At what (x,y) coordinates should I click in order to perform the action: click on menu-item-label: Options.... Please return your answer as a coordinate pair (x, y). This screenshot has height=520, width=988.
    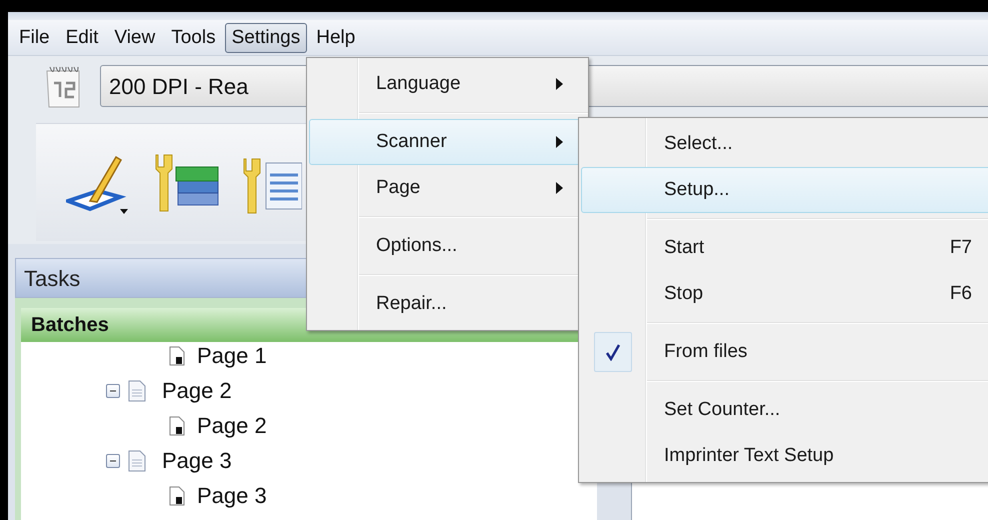
    Looking at the image, I should click on (416, 246).